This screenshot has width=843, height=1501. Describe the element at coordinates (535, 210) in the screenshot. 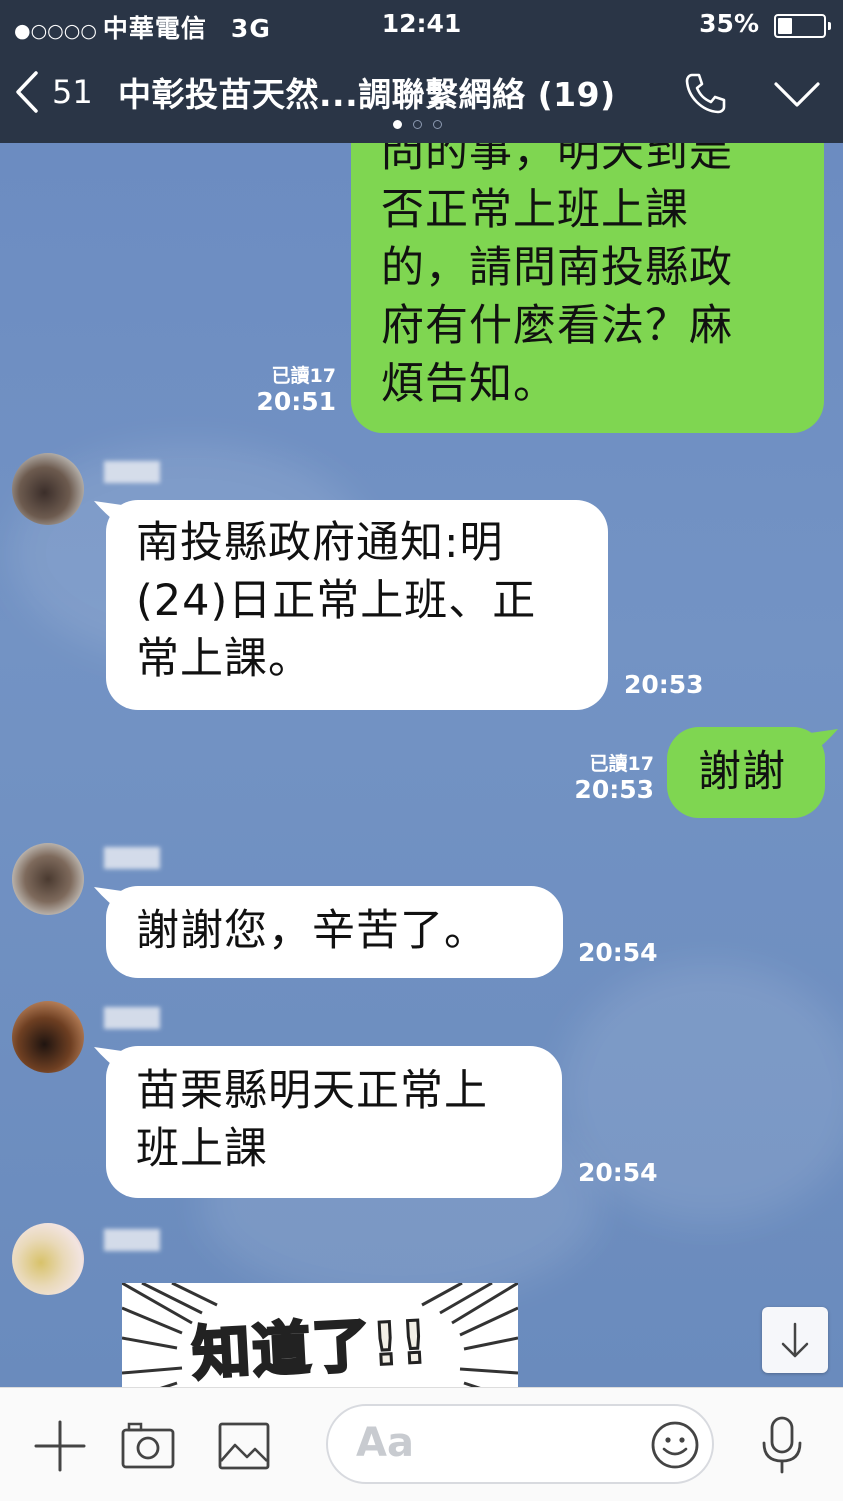

I see `message-line: 否正常上班上課` at that location.